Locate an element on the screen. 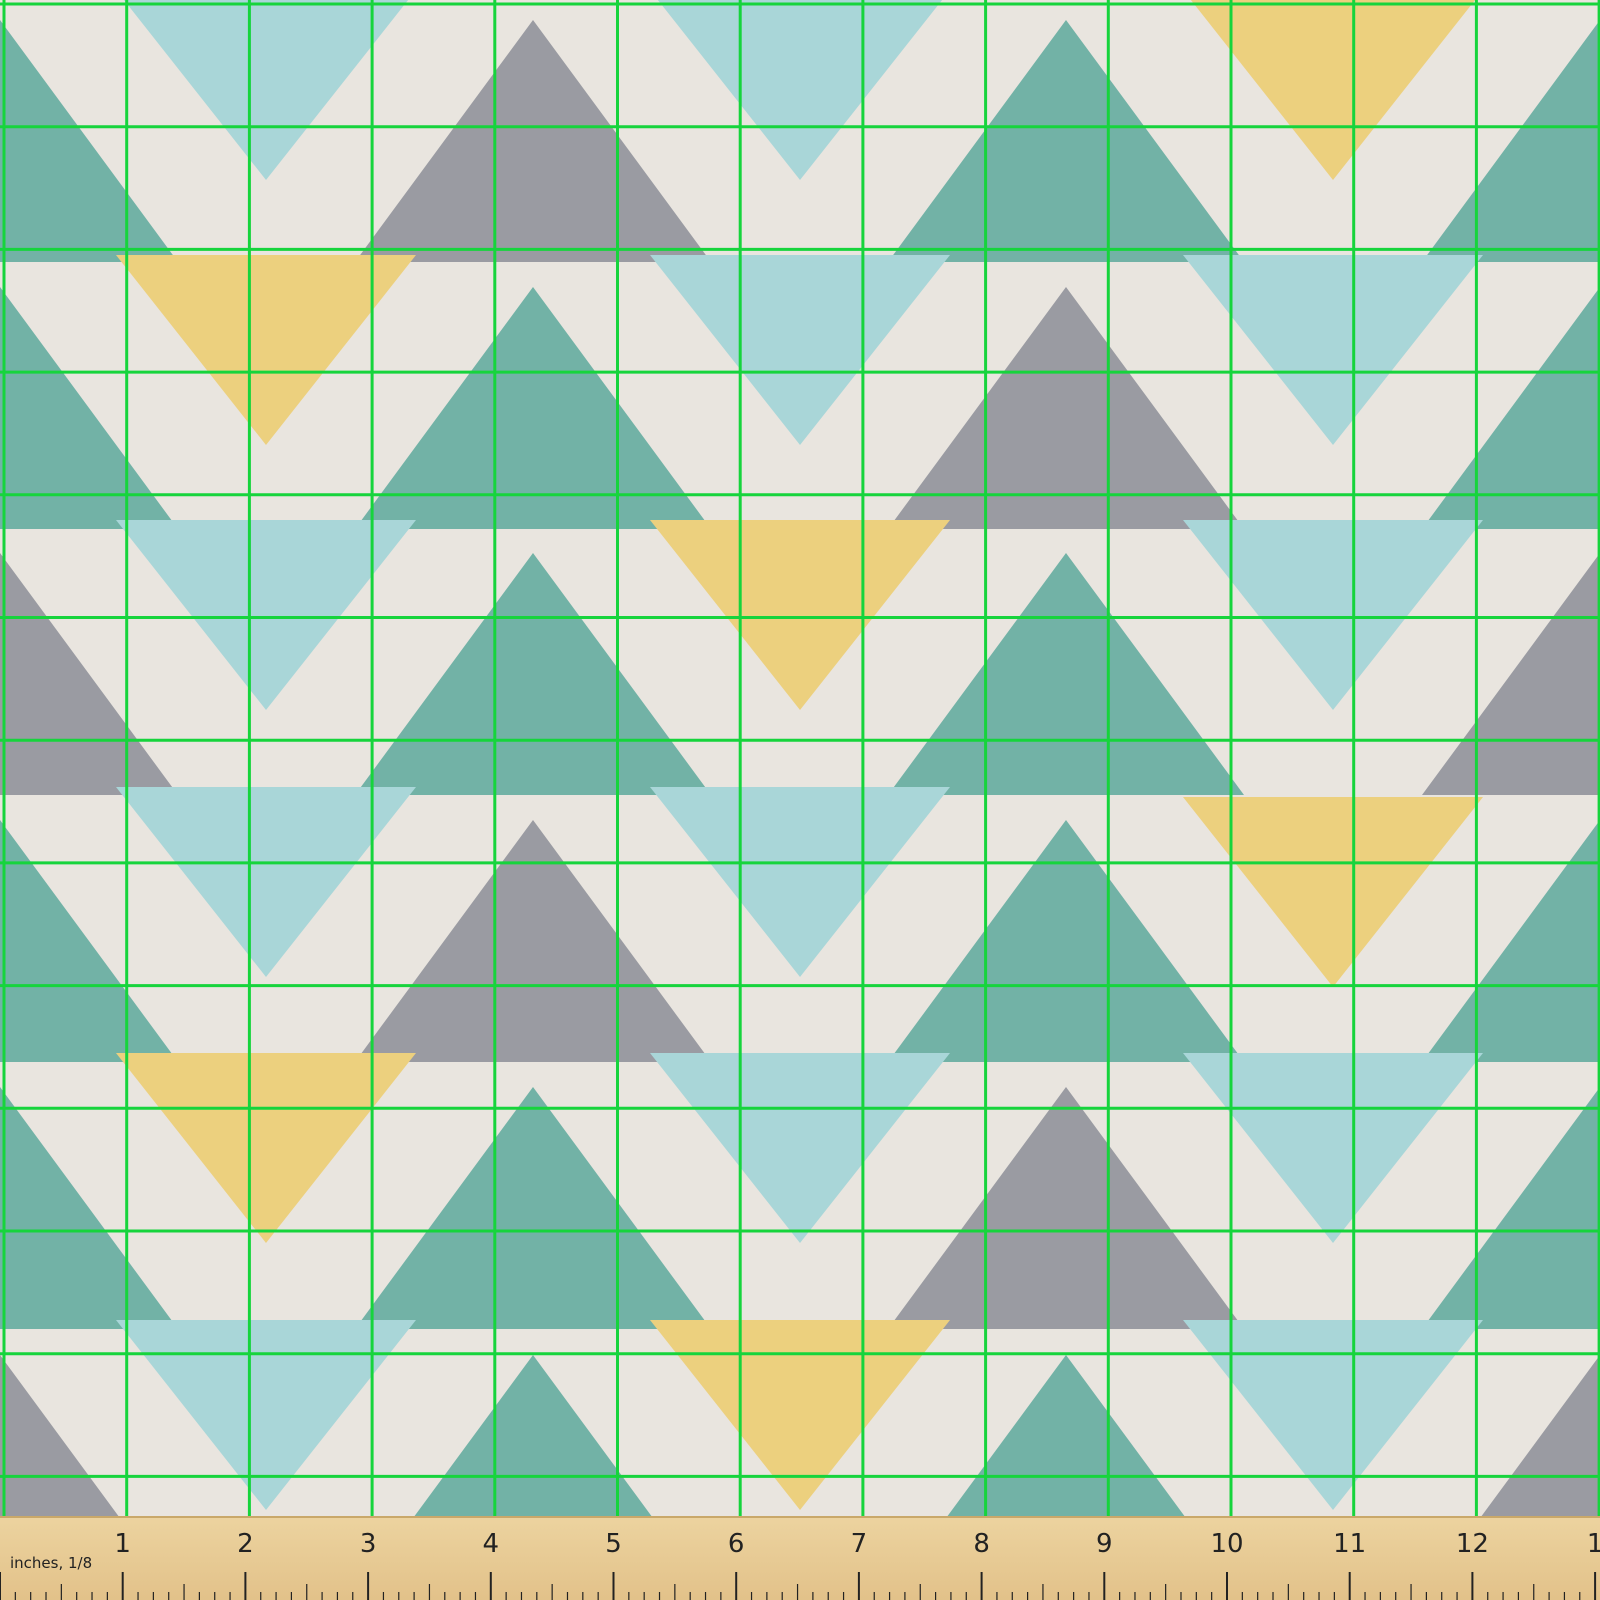 This screenshot has width=1600, height=1600. ruler-number: 7 is located at coordinates (859, 1544).